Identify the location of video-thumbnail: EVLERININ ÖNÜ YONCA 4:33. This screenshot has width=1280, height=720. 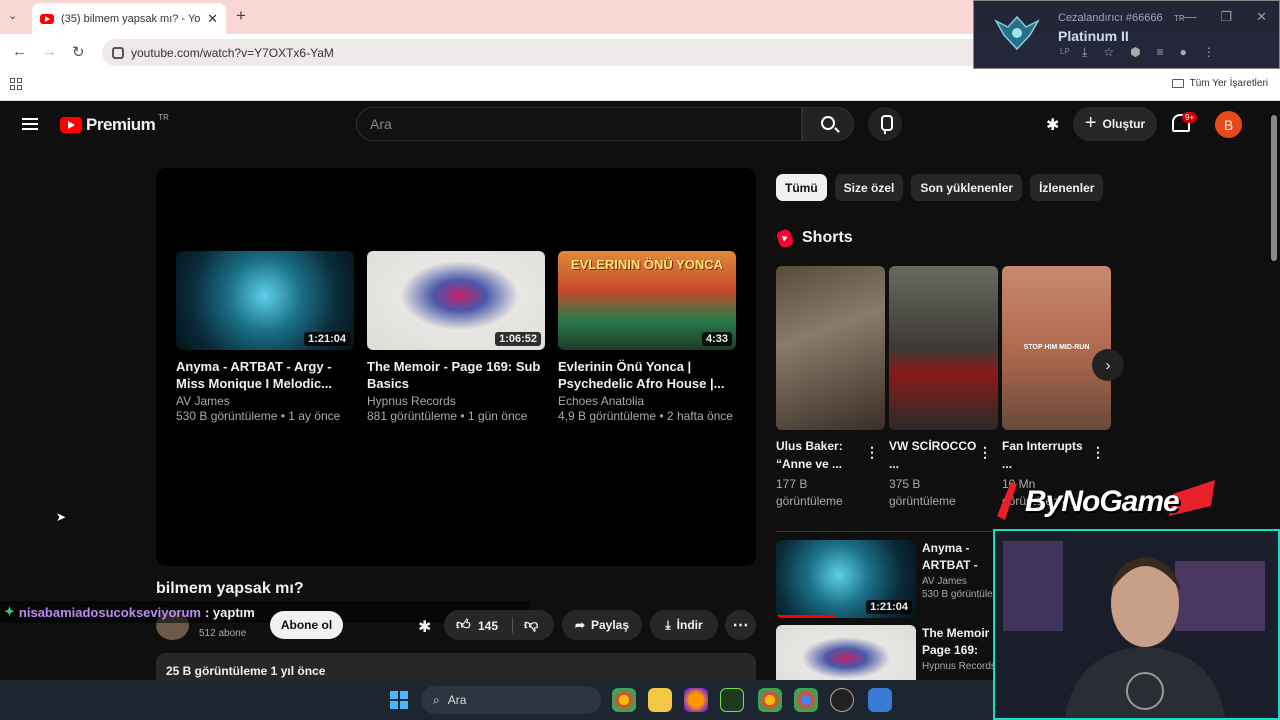
(647, 300).